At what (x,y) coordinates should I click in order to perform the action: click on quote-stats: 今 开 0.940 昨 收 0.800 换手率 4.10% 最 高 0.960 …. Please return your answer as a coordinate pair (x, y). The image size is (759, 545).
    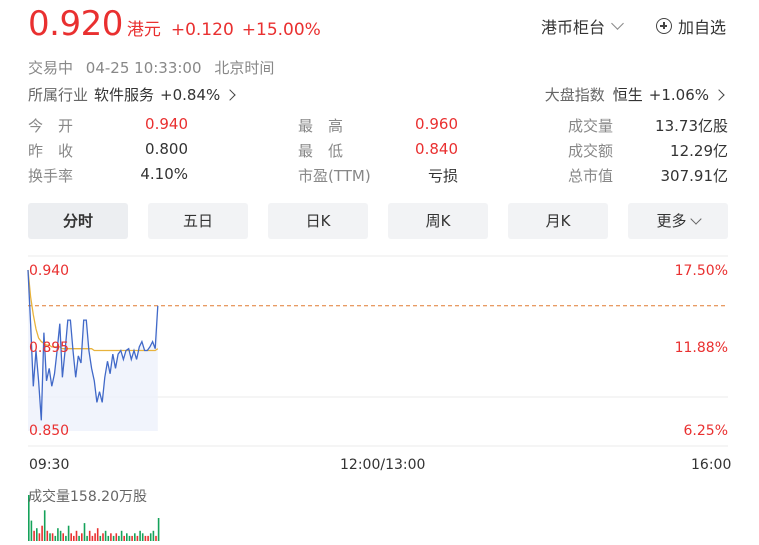
    Looking at the image, I should click on (378, 153).